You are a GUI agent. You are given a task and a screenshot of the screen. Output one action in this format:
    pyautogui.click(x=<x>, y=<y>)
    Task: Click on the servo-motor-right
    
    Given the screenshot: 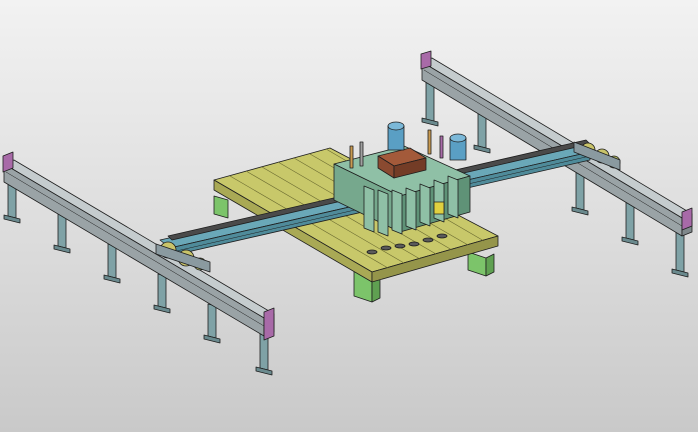 What is the action you would take?
    pyautogui.click(x=458, y=147)
    